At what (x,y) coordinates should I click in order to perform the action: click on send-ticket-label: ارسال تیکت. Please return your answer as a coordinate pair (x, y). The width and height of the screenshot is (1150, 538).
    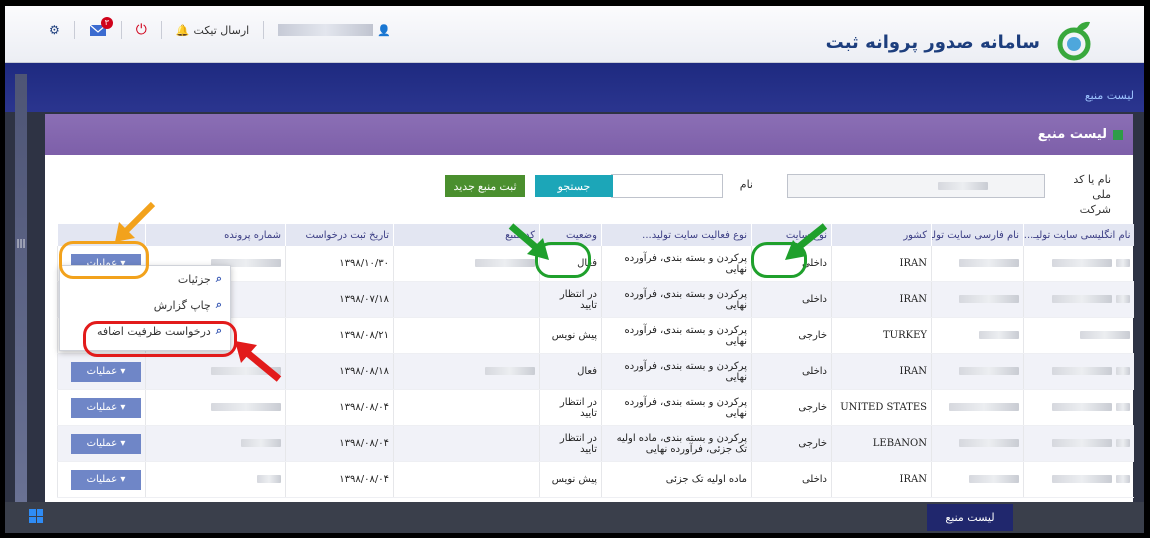
    Looking at the image, I should click on (221, 30).